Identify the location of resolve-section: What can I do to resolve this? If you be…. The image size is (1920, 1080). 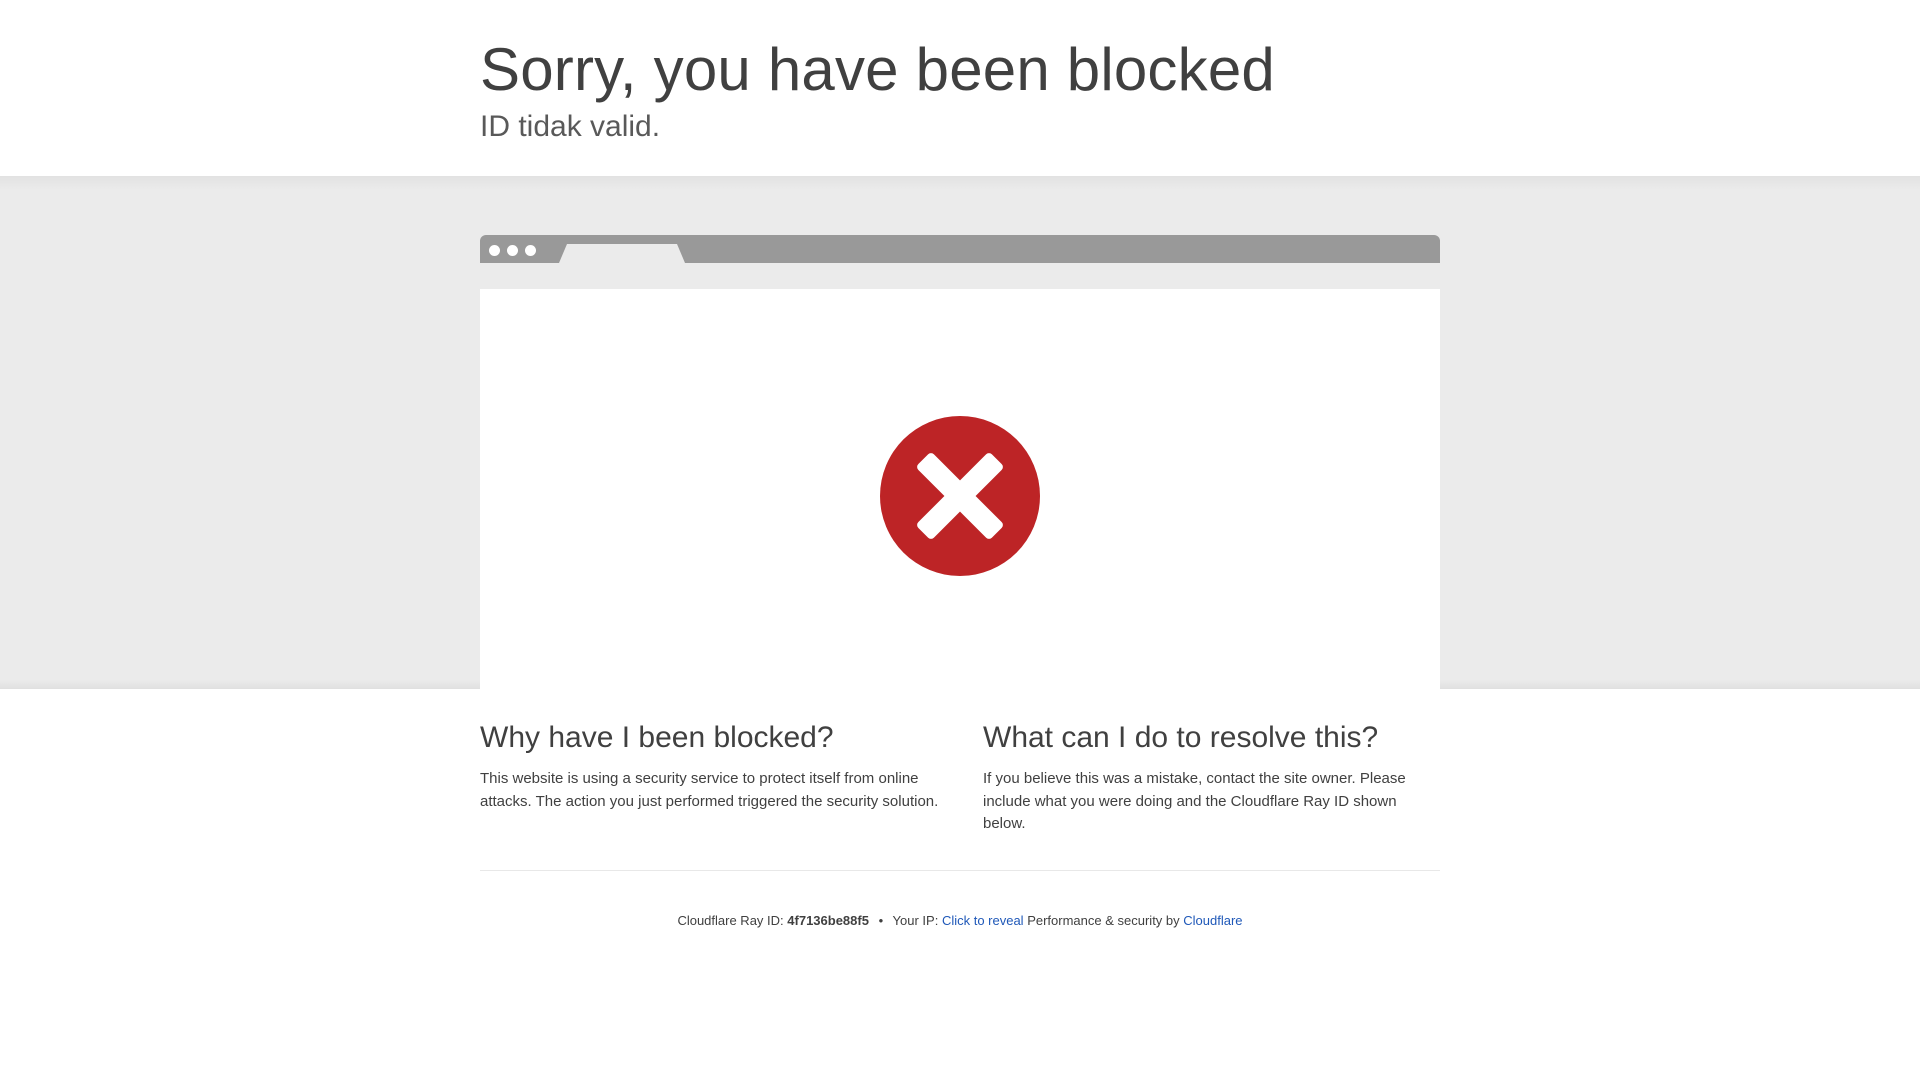
(1213, 777).